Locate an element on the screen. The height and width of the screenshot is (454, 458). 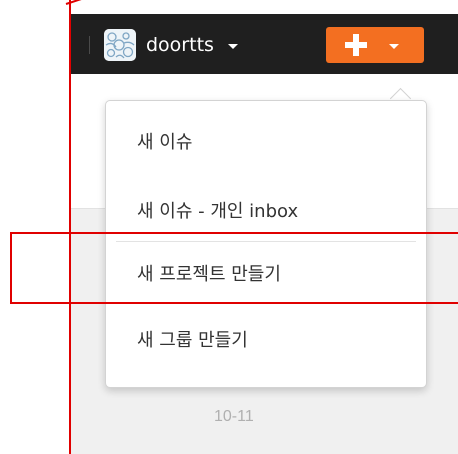
avatar is located at coordinates (120, 45).